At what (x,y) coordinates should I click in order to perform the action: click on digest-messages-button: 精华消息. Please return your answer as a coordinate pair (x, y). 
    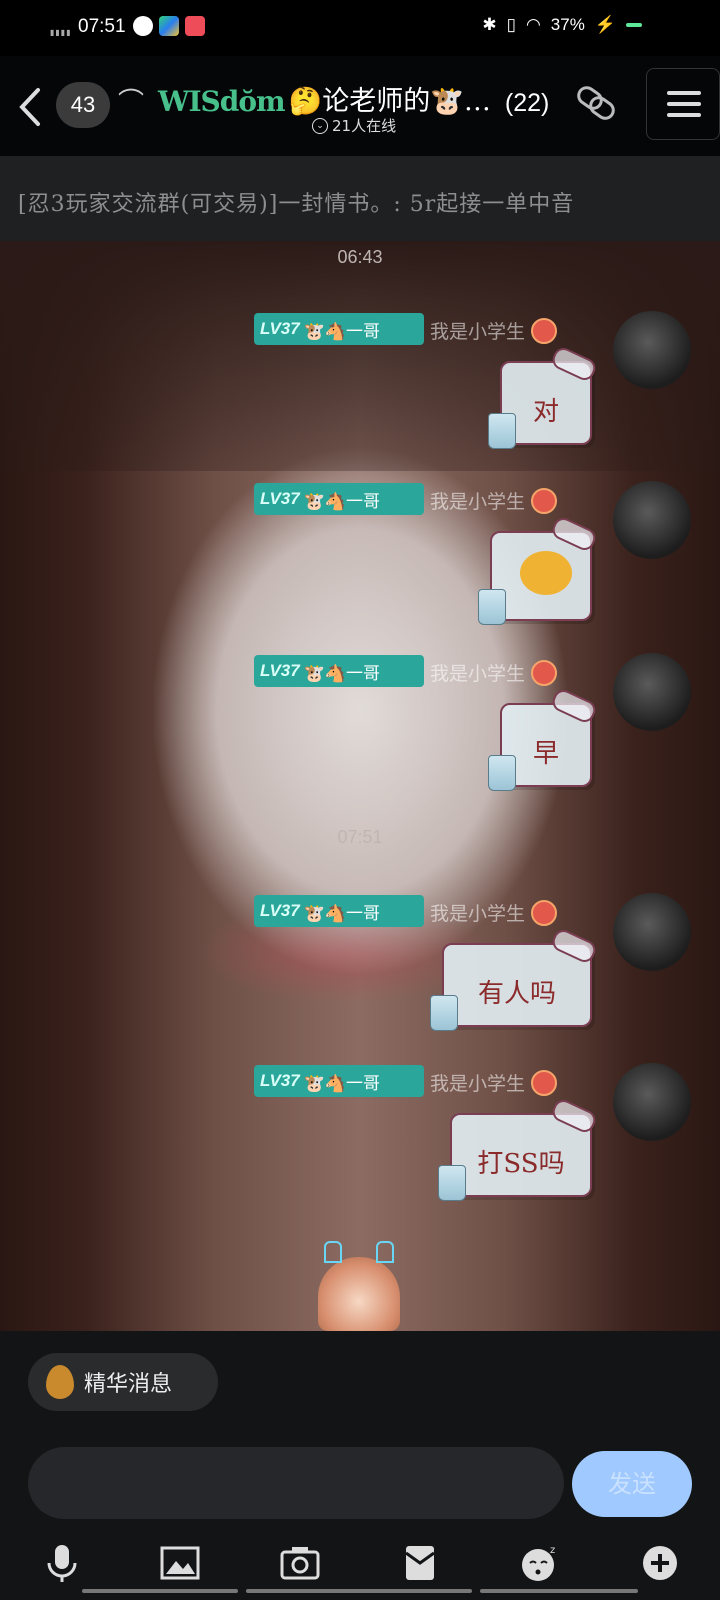
    Looking at the image, I should click on (123, 1382).